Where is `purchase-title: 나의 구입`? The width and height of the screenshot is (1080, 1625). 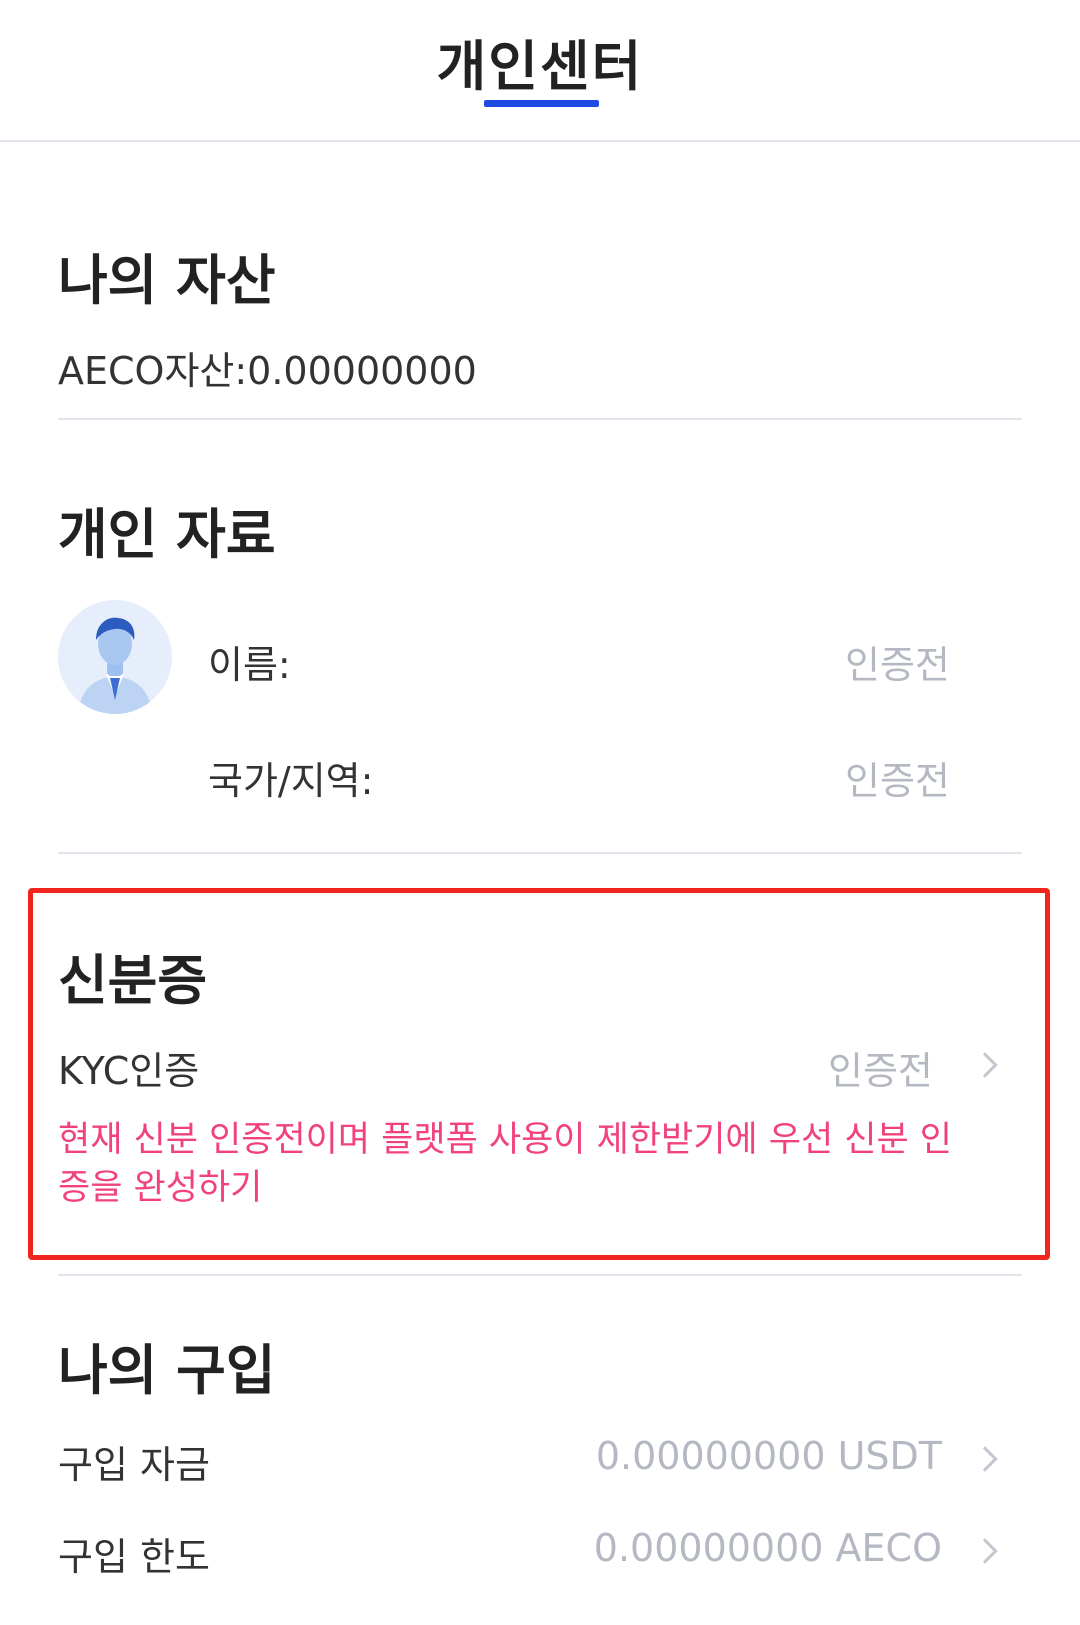 purchase-title: 나의 구입 is located at coordinates (167, 1370).